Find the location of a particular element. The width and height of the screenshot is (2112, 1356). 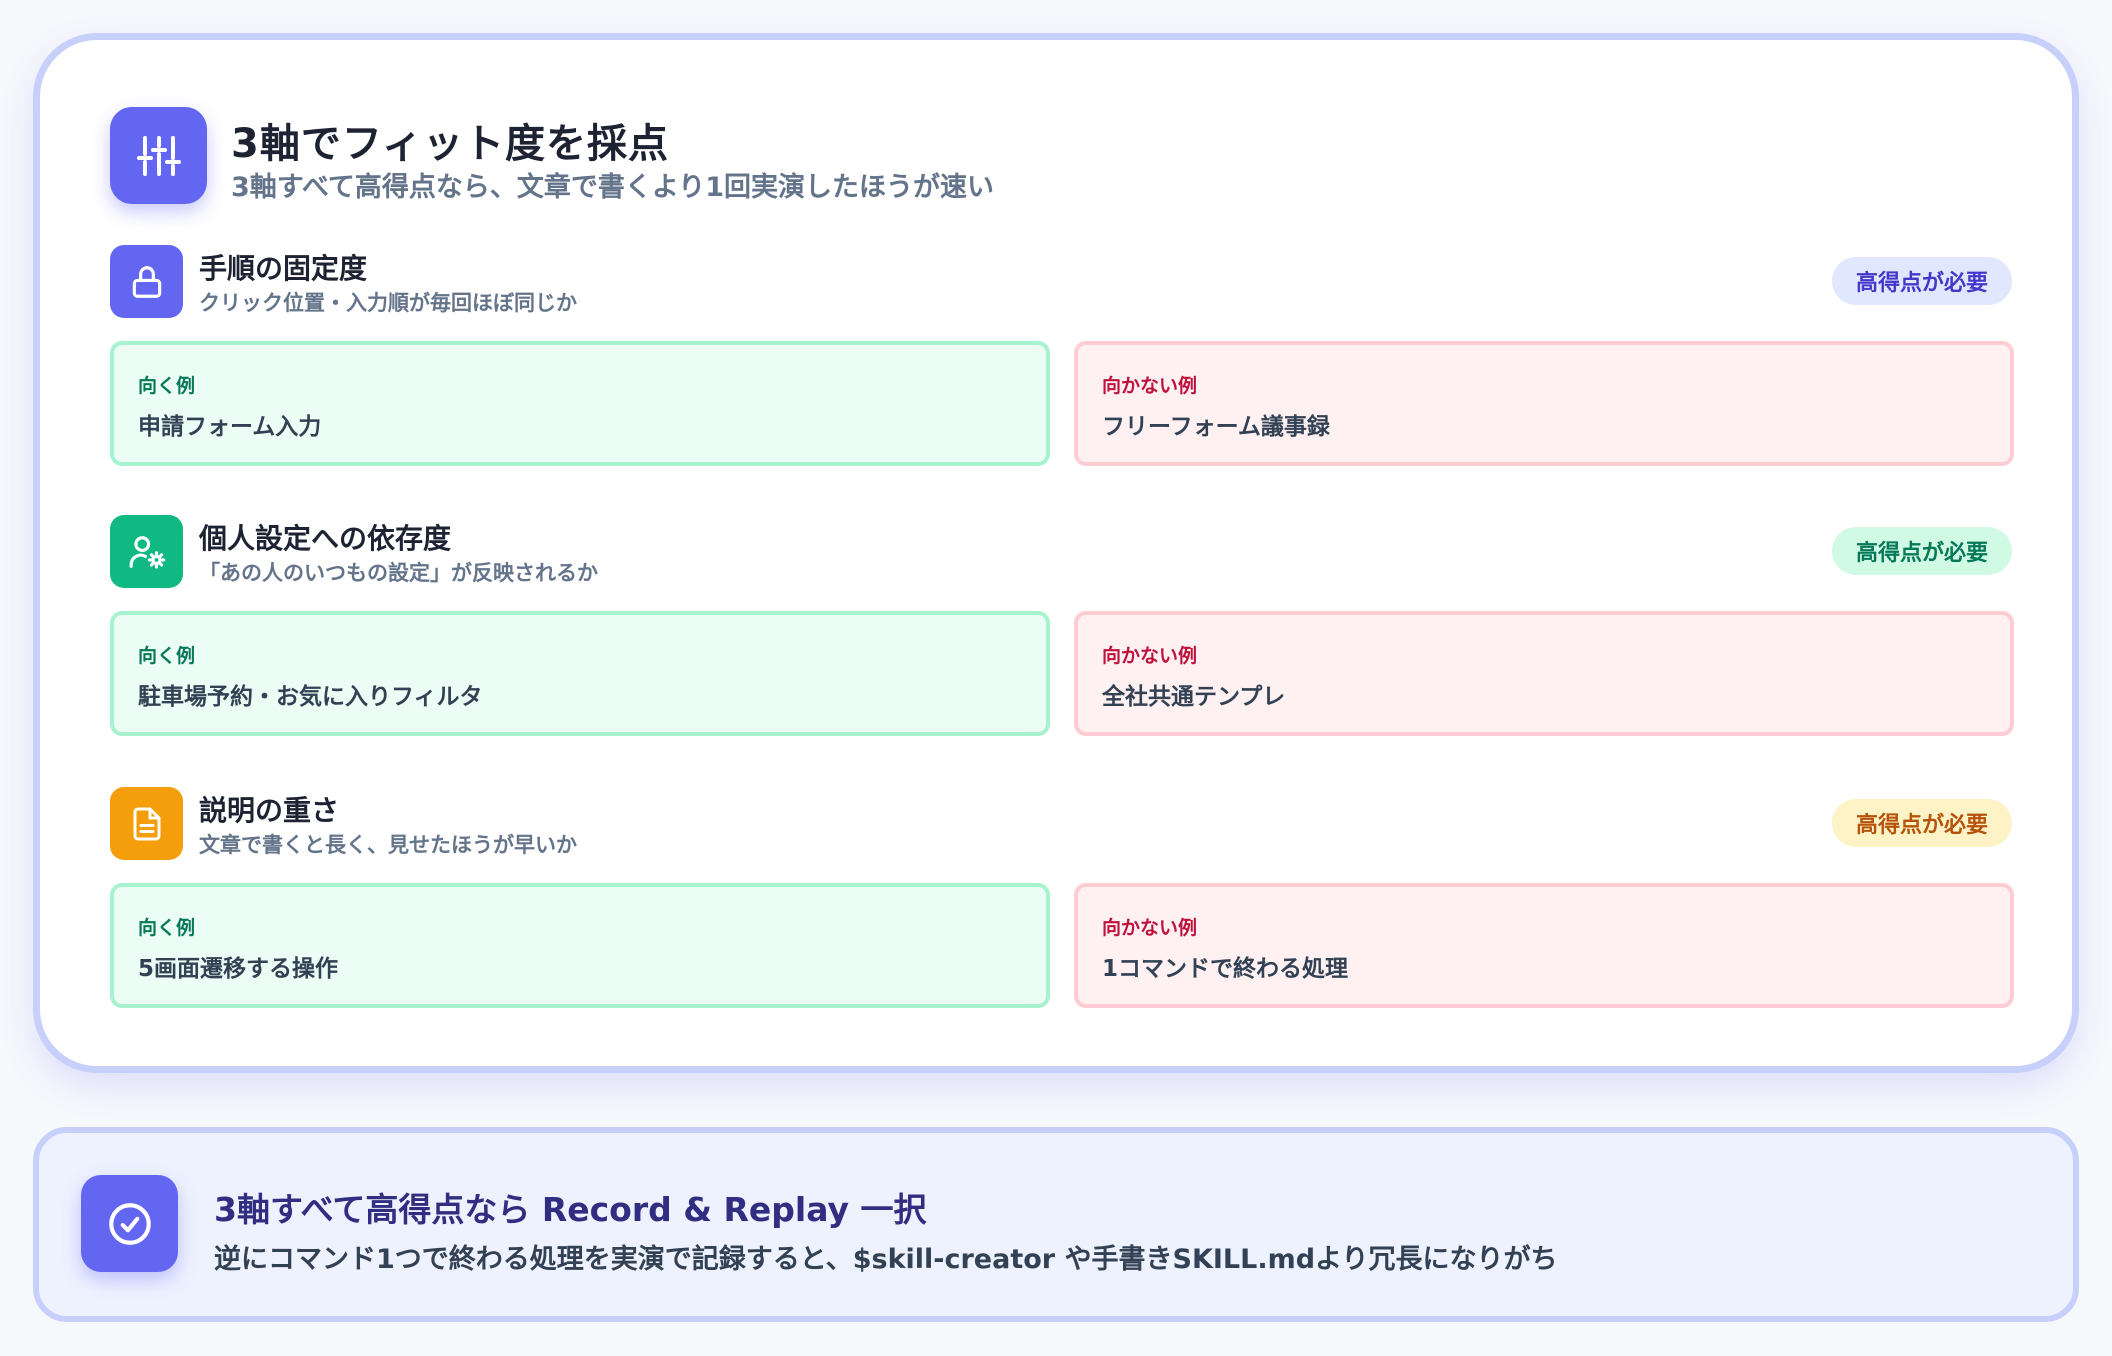

bad-example-text: フリーフォーム議事録 is located at coordinates (1216, 427).